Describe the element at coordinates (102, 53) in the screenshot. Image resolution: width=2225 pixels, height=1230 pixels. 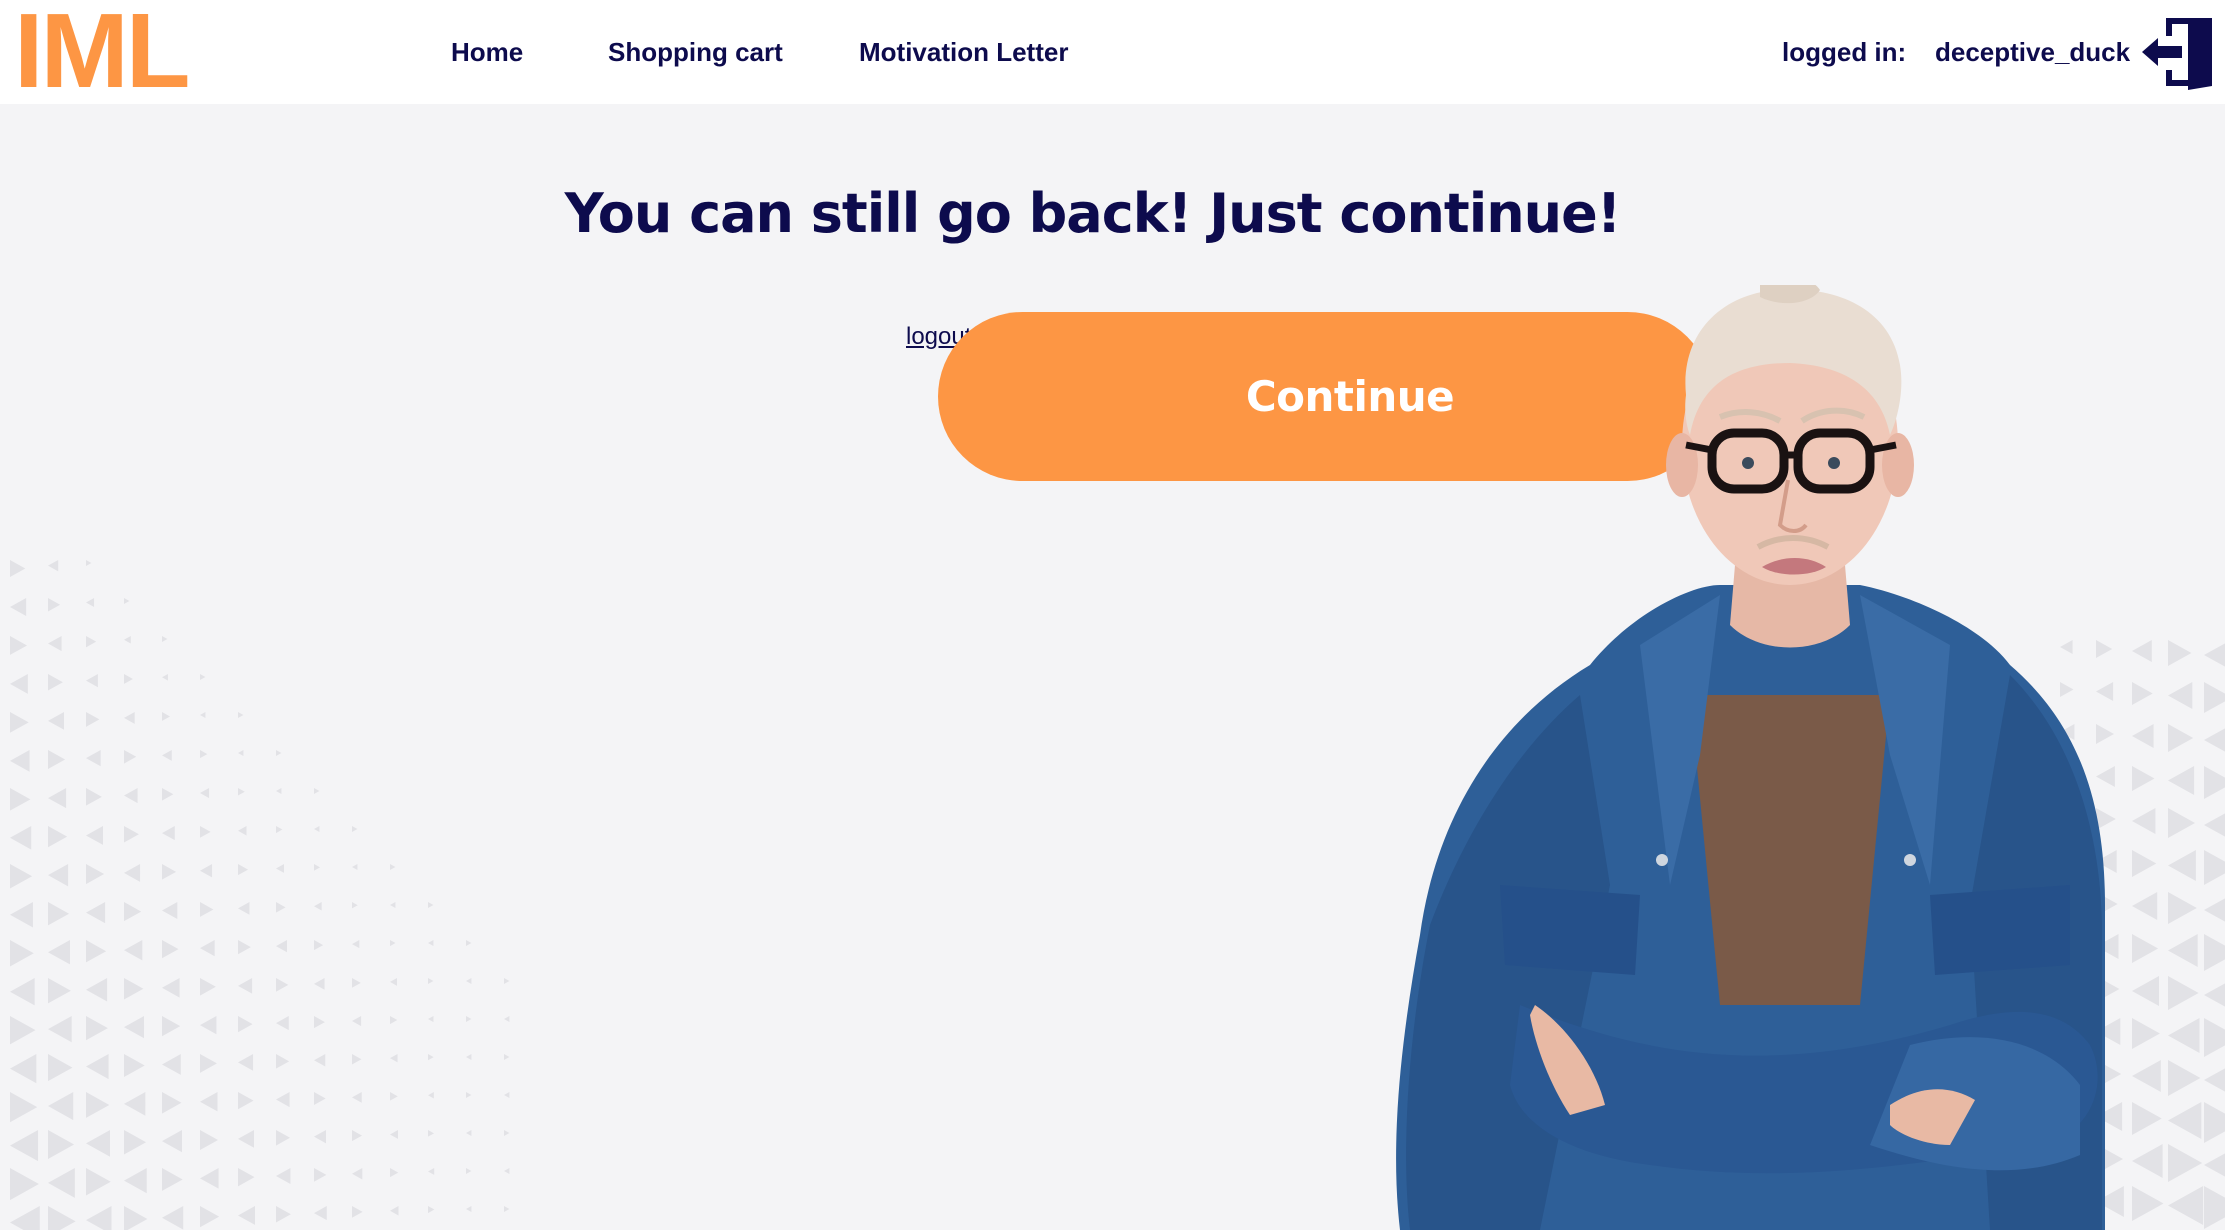
I see `logo: IML` at that location.